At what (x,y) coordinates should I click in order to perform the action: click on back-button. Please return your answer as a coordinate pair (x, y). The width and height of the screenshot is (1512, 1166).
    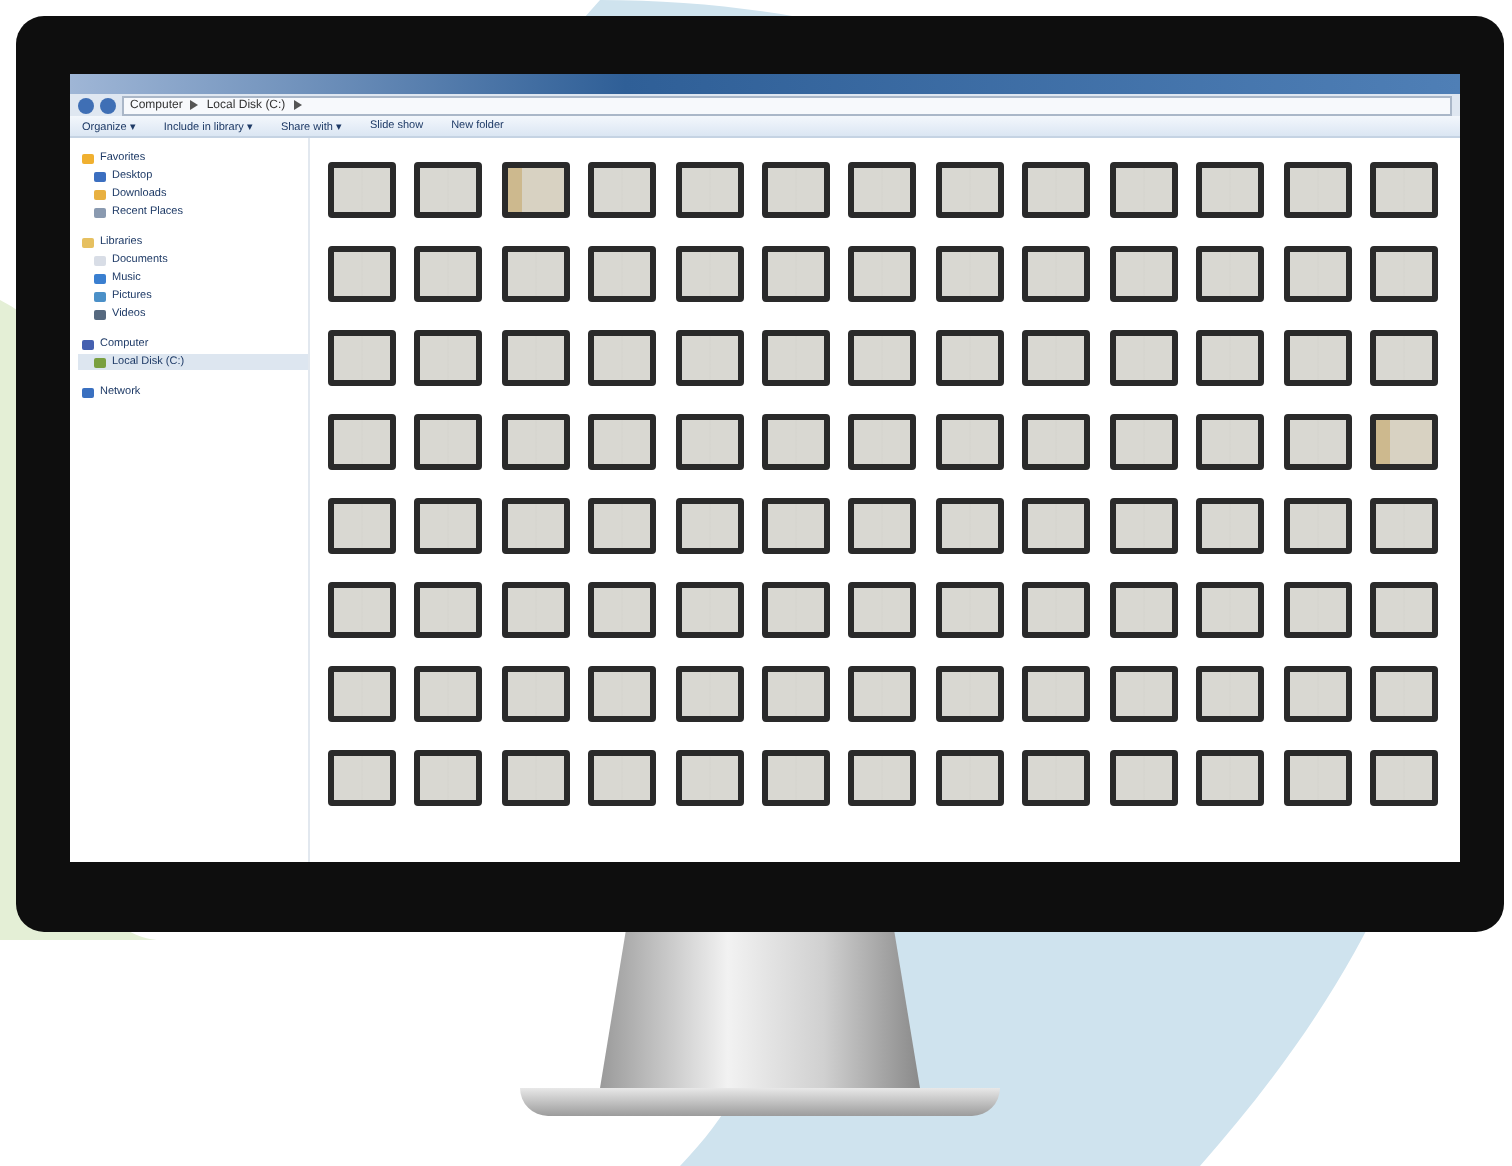
    Looking at the image, I should click on (86, 105).